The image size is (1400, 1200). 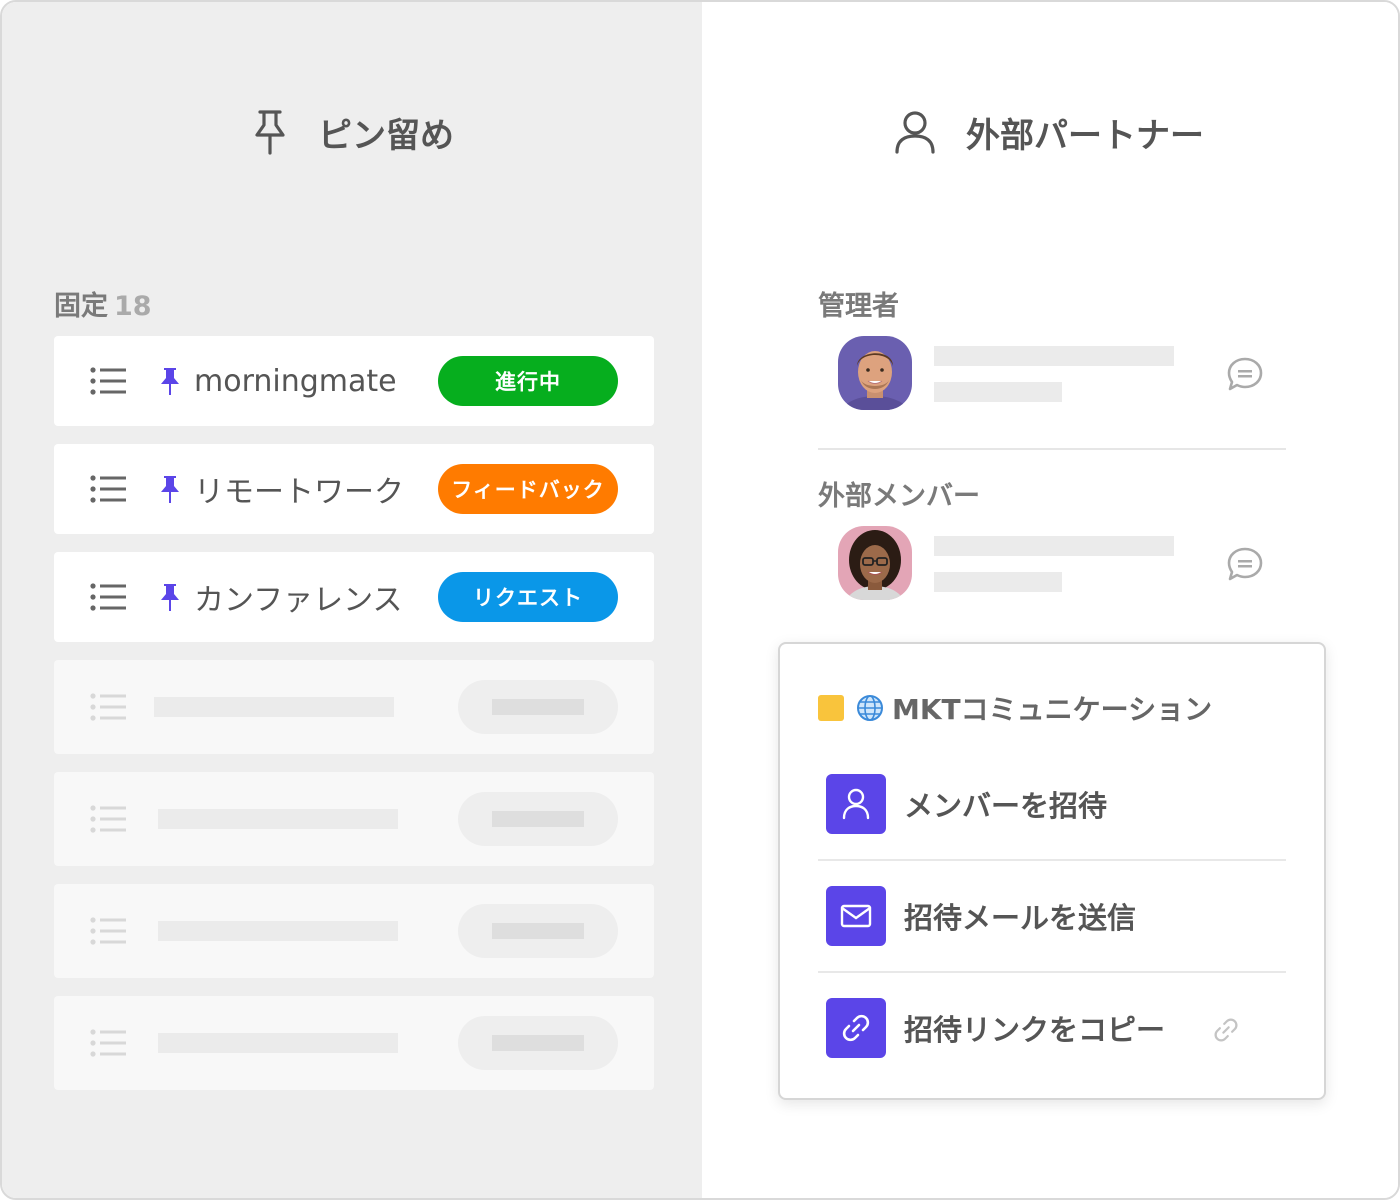 What do you see at coordinates (856, 916) in the screenshot?
I see `mail-icon` at bounding box center [856, 916].